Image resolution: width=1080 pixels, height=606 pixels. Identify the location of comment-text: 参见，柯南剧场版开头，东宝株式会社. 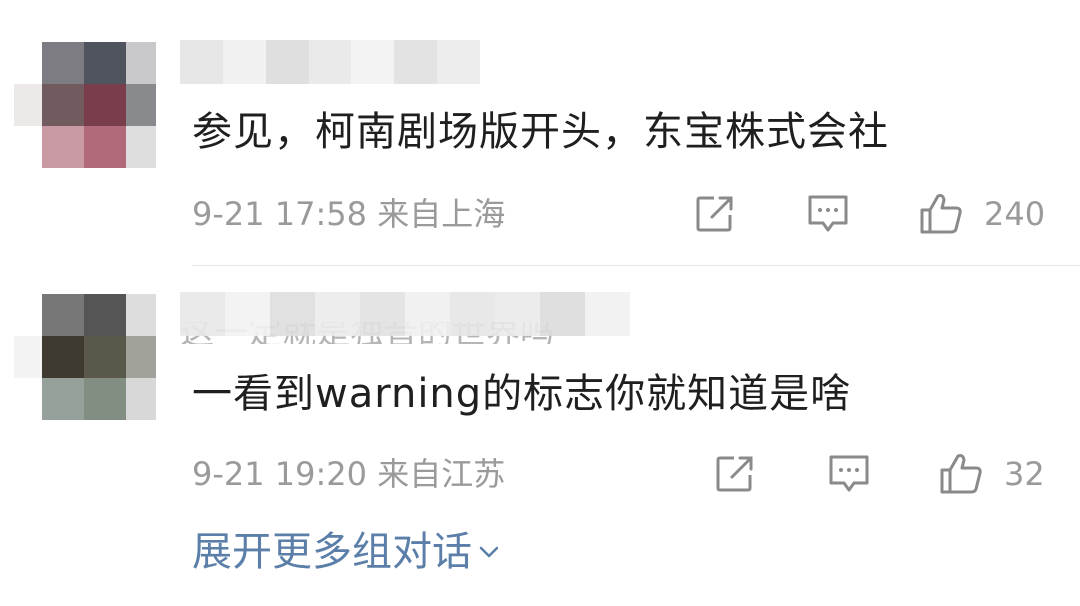
(540, 132).